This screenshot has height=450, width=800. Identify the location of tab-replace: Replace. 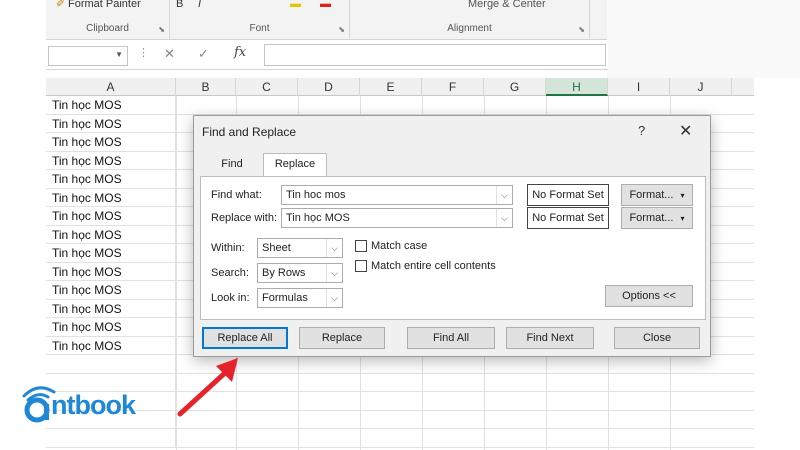
(295, 165).